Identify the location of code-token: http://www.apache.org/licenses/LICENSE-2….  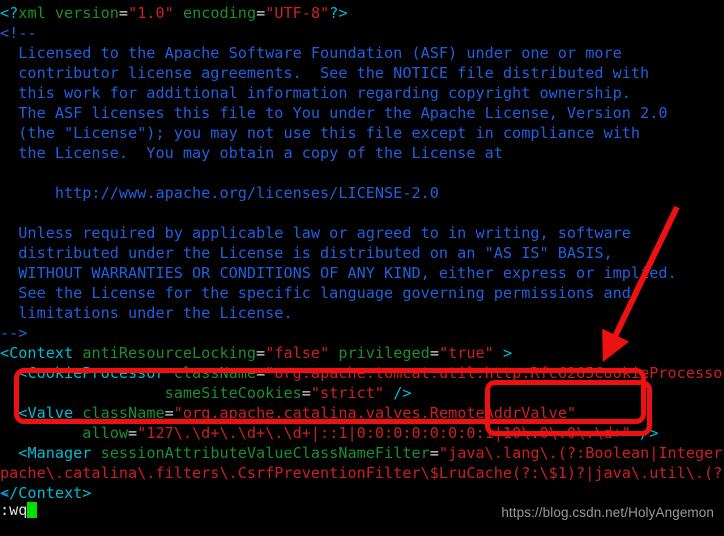
(219, 193).